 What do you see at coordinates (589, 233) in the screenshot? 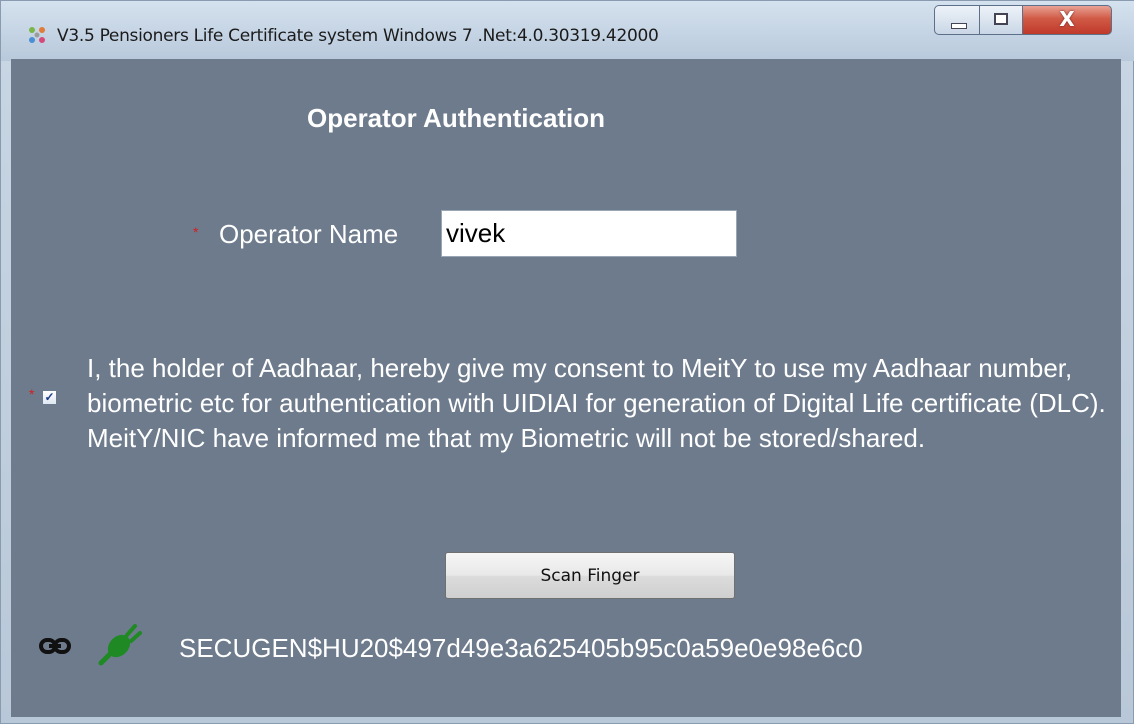
I see `operator-name-input` at bounding box center [589, 233].